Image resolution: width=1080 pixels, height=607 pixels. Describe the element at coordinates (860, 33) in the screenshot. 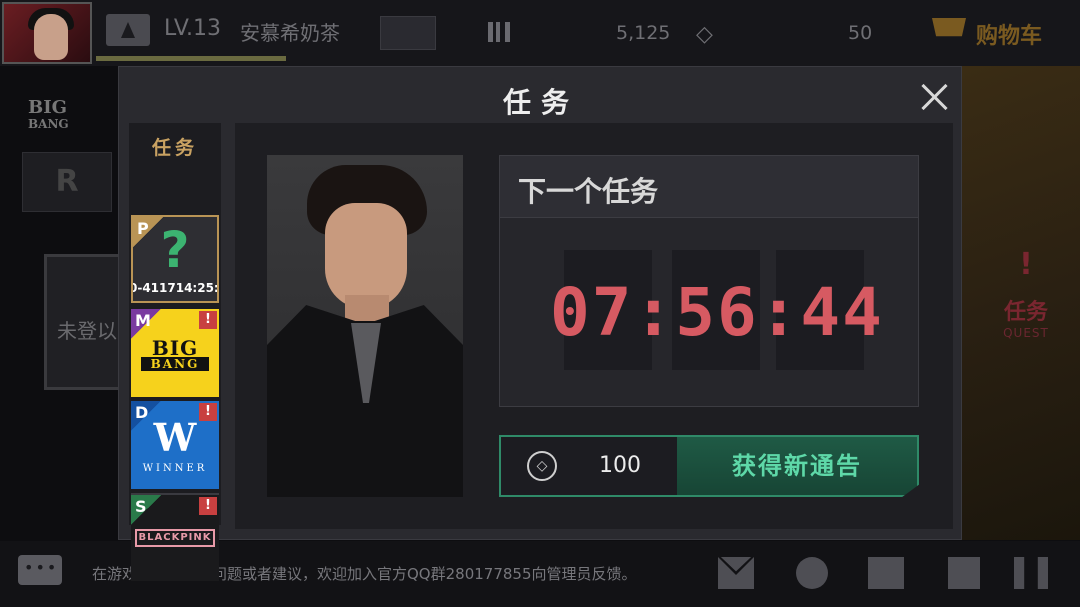

I see `diamond-count: 50` at that location.